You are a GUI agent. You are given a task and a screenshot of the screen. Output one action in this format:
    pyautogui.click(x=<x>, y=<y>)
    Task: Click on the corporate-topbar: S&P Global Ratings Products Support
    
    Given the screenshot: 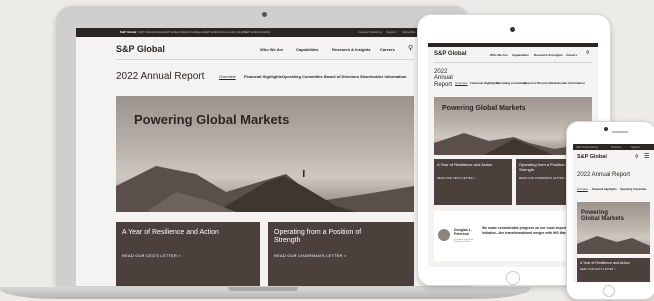 What is the action you would take?
    pyautogui.click(x=613, y=147)
    